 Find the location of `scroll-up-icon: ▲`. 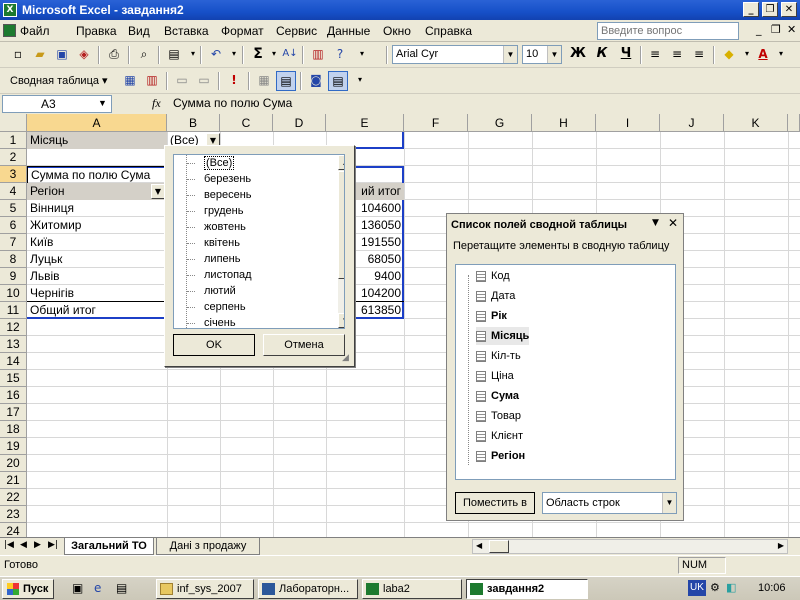

scroll-up-icon: ▲ is located at coordinates (341, 162).